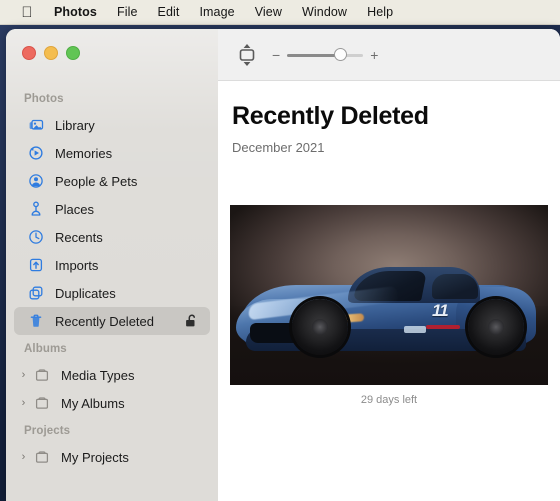 The image size is (560, 501). Describe the element at coordinates (36, 265) in the screenshot. I see `import-icon` at that location.